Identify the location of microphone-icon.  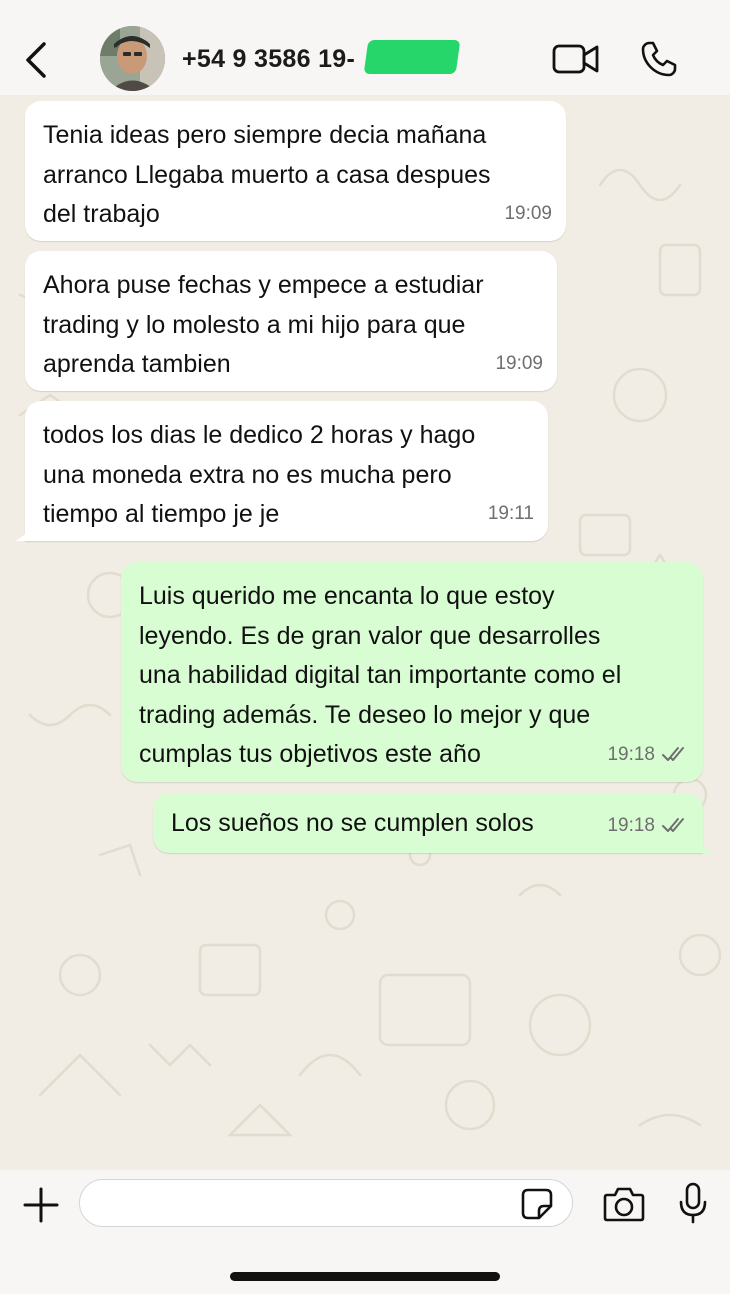
(693, 1203).